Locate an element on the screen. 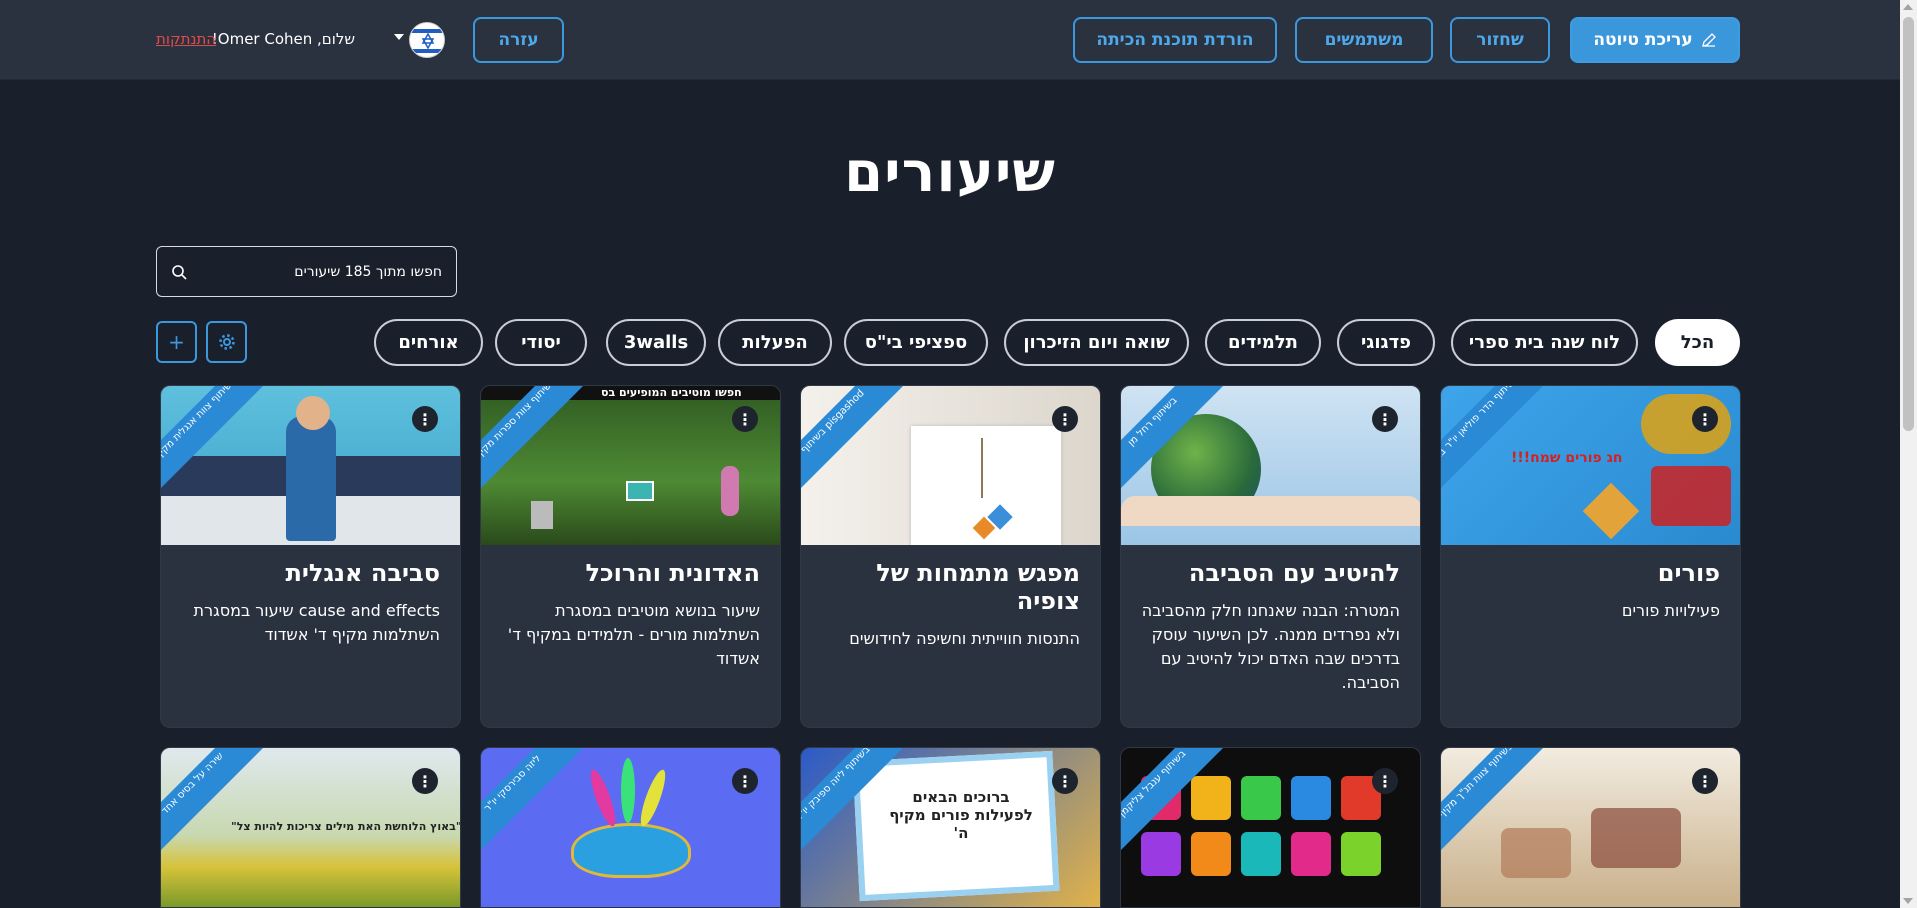 Image resolution: width=1917 pixels, height=908 pixels. lesson-card-image: ליזה סבירסקי יו"ר ⋮ is located at coordinates (630, 827).